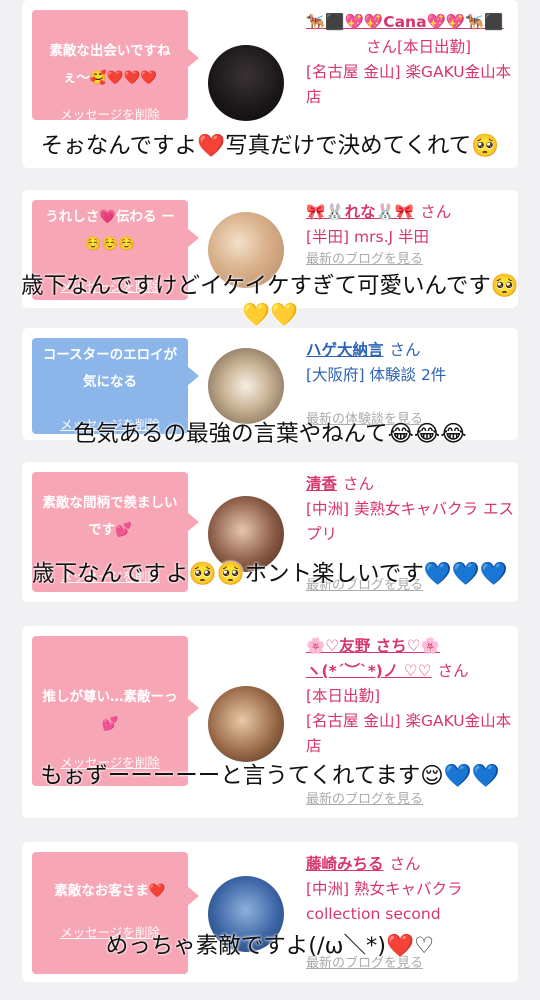 This screenshot has height=1000, width=540. Describe the element at coordinates (270, 146) in the screenshot. I see `caption-overlay: そぉなんですよ❤️写真だけで決めてくれて🥺` at that location.